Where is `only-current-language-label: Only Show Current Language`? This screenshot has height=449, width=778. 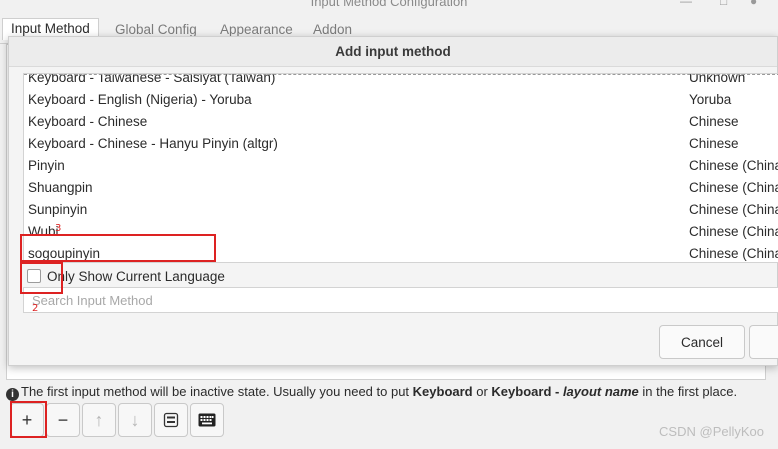
only-current-language-label: Only Show Current Language is located at coordinates (136, 276).